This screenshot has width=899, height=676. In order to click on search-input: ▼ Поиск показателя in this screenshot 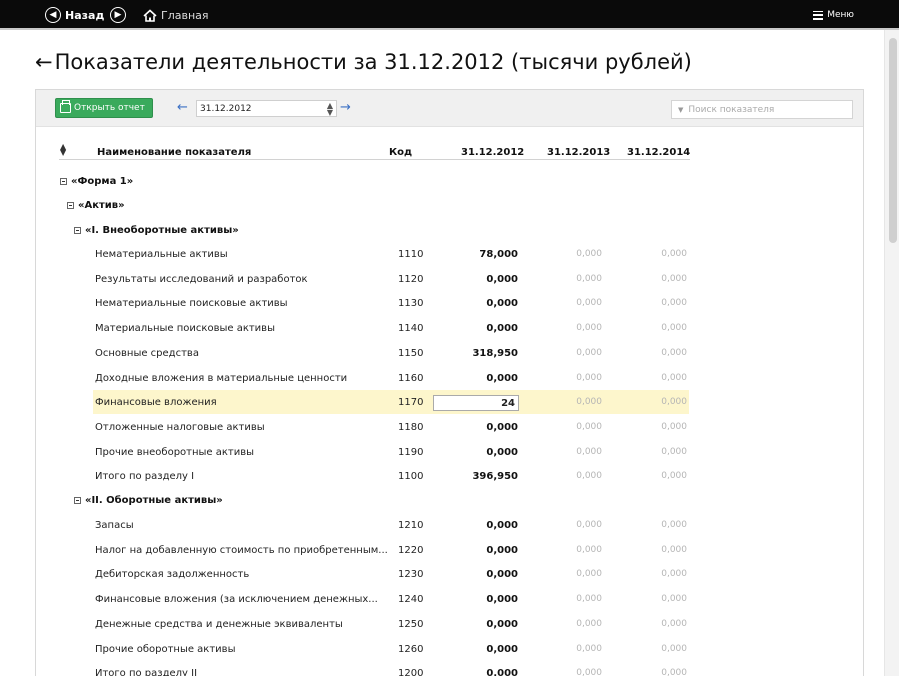, I will do `click(762, 109)`.